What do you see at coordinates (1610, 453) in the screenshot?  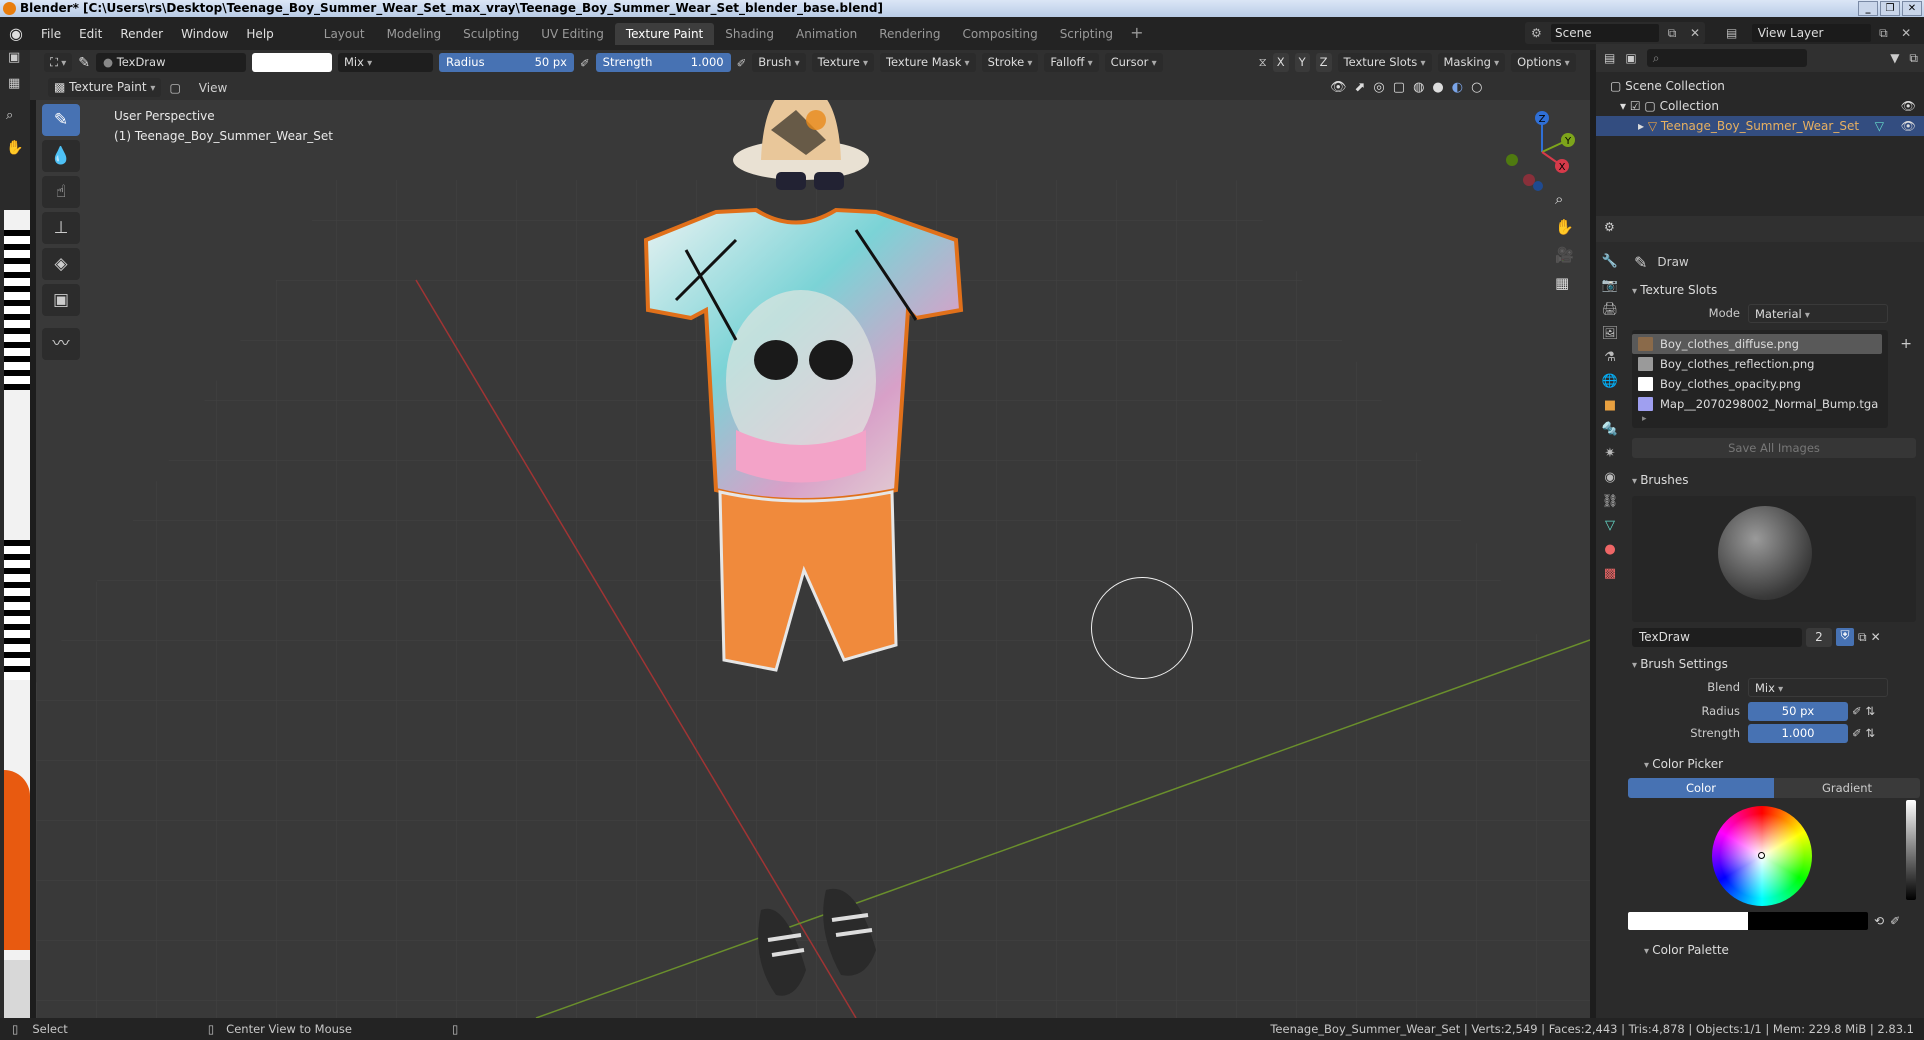 I see `particles-tab-icon: ✷` at bounding box center [1610, 453].